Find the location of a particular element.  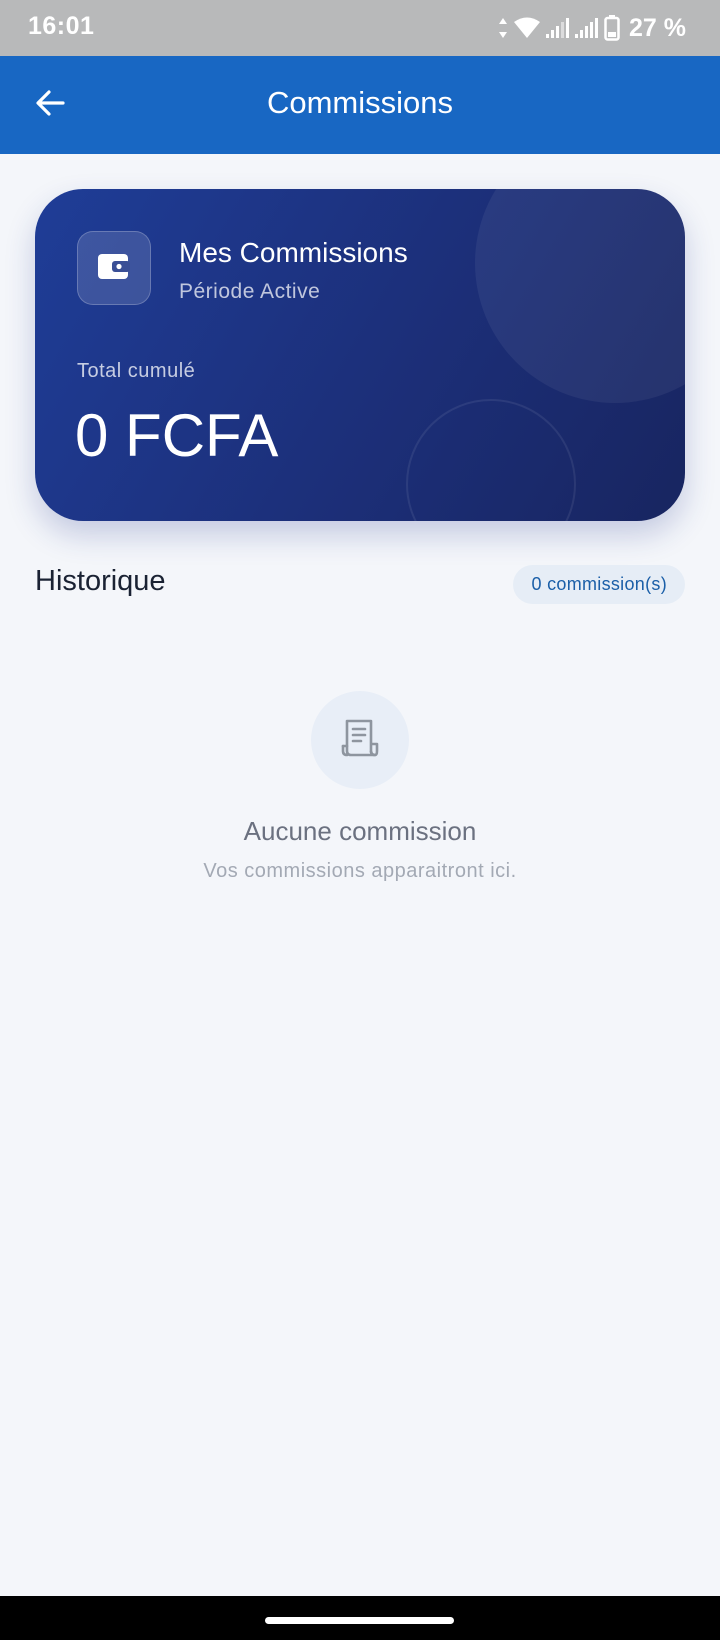

receipt-icon is located at coordinates (360, 740).